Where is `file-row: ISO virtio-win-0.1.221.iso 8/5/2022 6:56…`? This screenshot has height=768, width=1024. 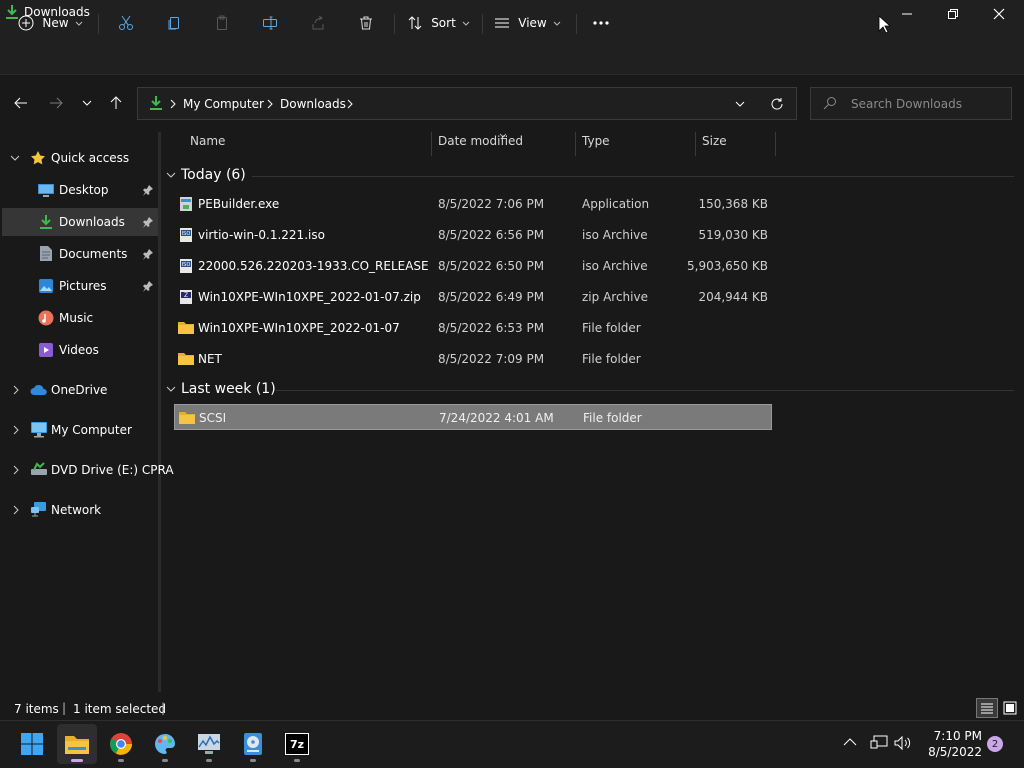 file-row: ISO virtio-win-0.1.221.iso 8/5/2022 6:56… is located at coordinates (473, 235).